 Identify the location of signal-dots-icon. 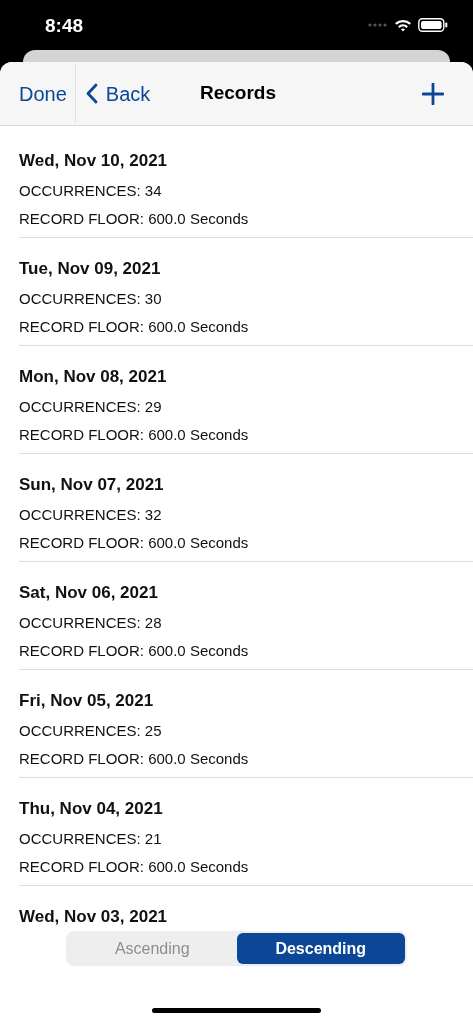
(378, 25).